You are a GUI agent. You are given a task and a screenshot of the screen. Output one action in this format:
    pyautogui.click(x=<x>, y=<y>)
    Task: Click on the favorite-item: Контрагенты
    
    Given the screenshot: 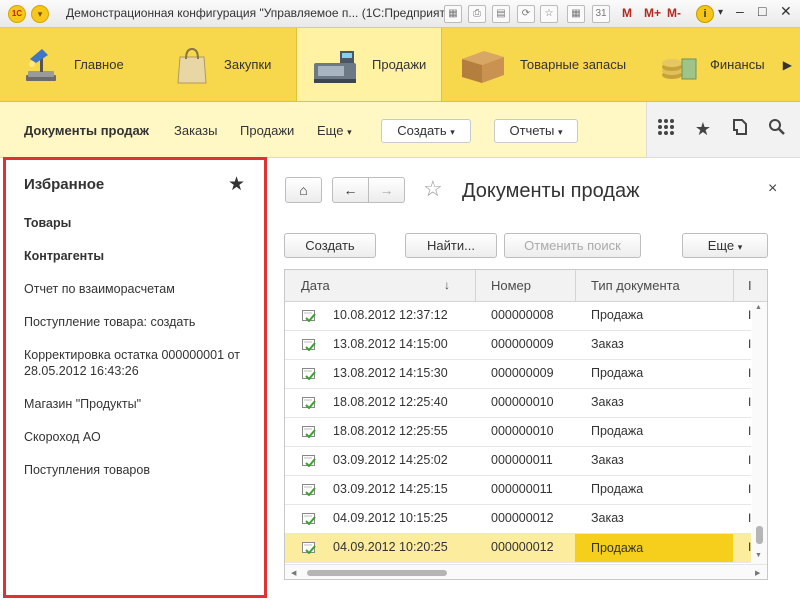 What is the action you would take?
    pyautogui.click(x=139, y=256)
    